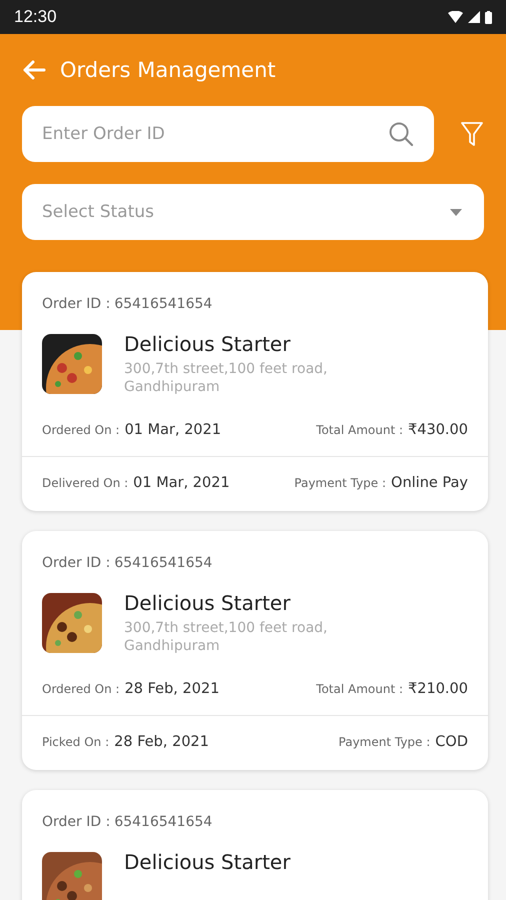 The image size is (506, 900). Describe the element at coordinates (401, 134) in the screenshot. I see `search-icon` at that location.